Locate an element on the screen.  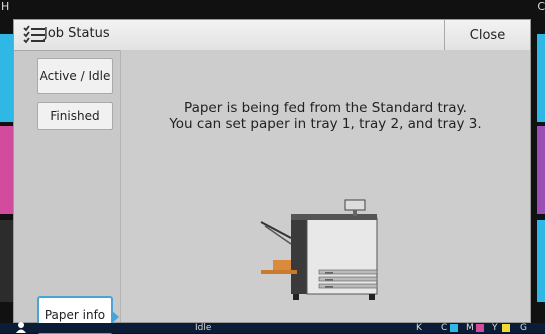
close-button: Close is located at coordinates (487, 35).